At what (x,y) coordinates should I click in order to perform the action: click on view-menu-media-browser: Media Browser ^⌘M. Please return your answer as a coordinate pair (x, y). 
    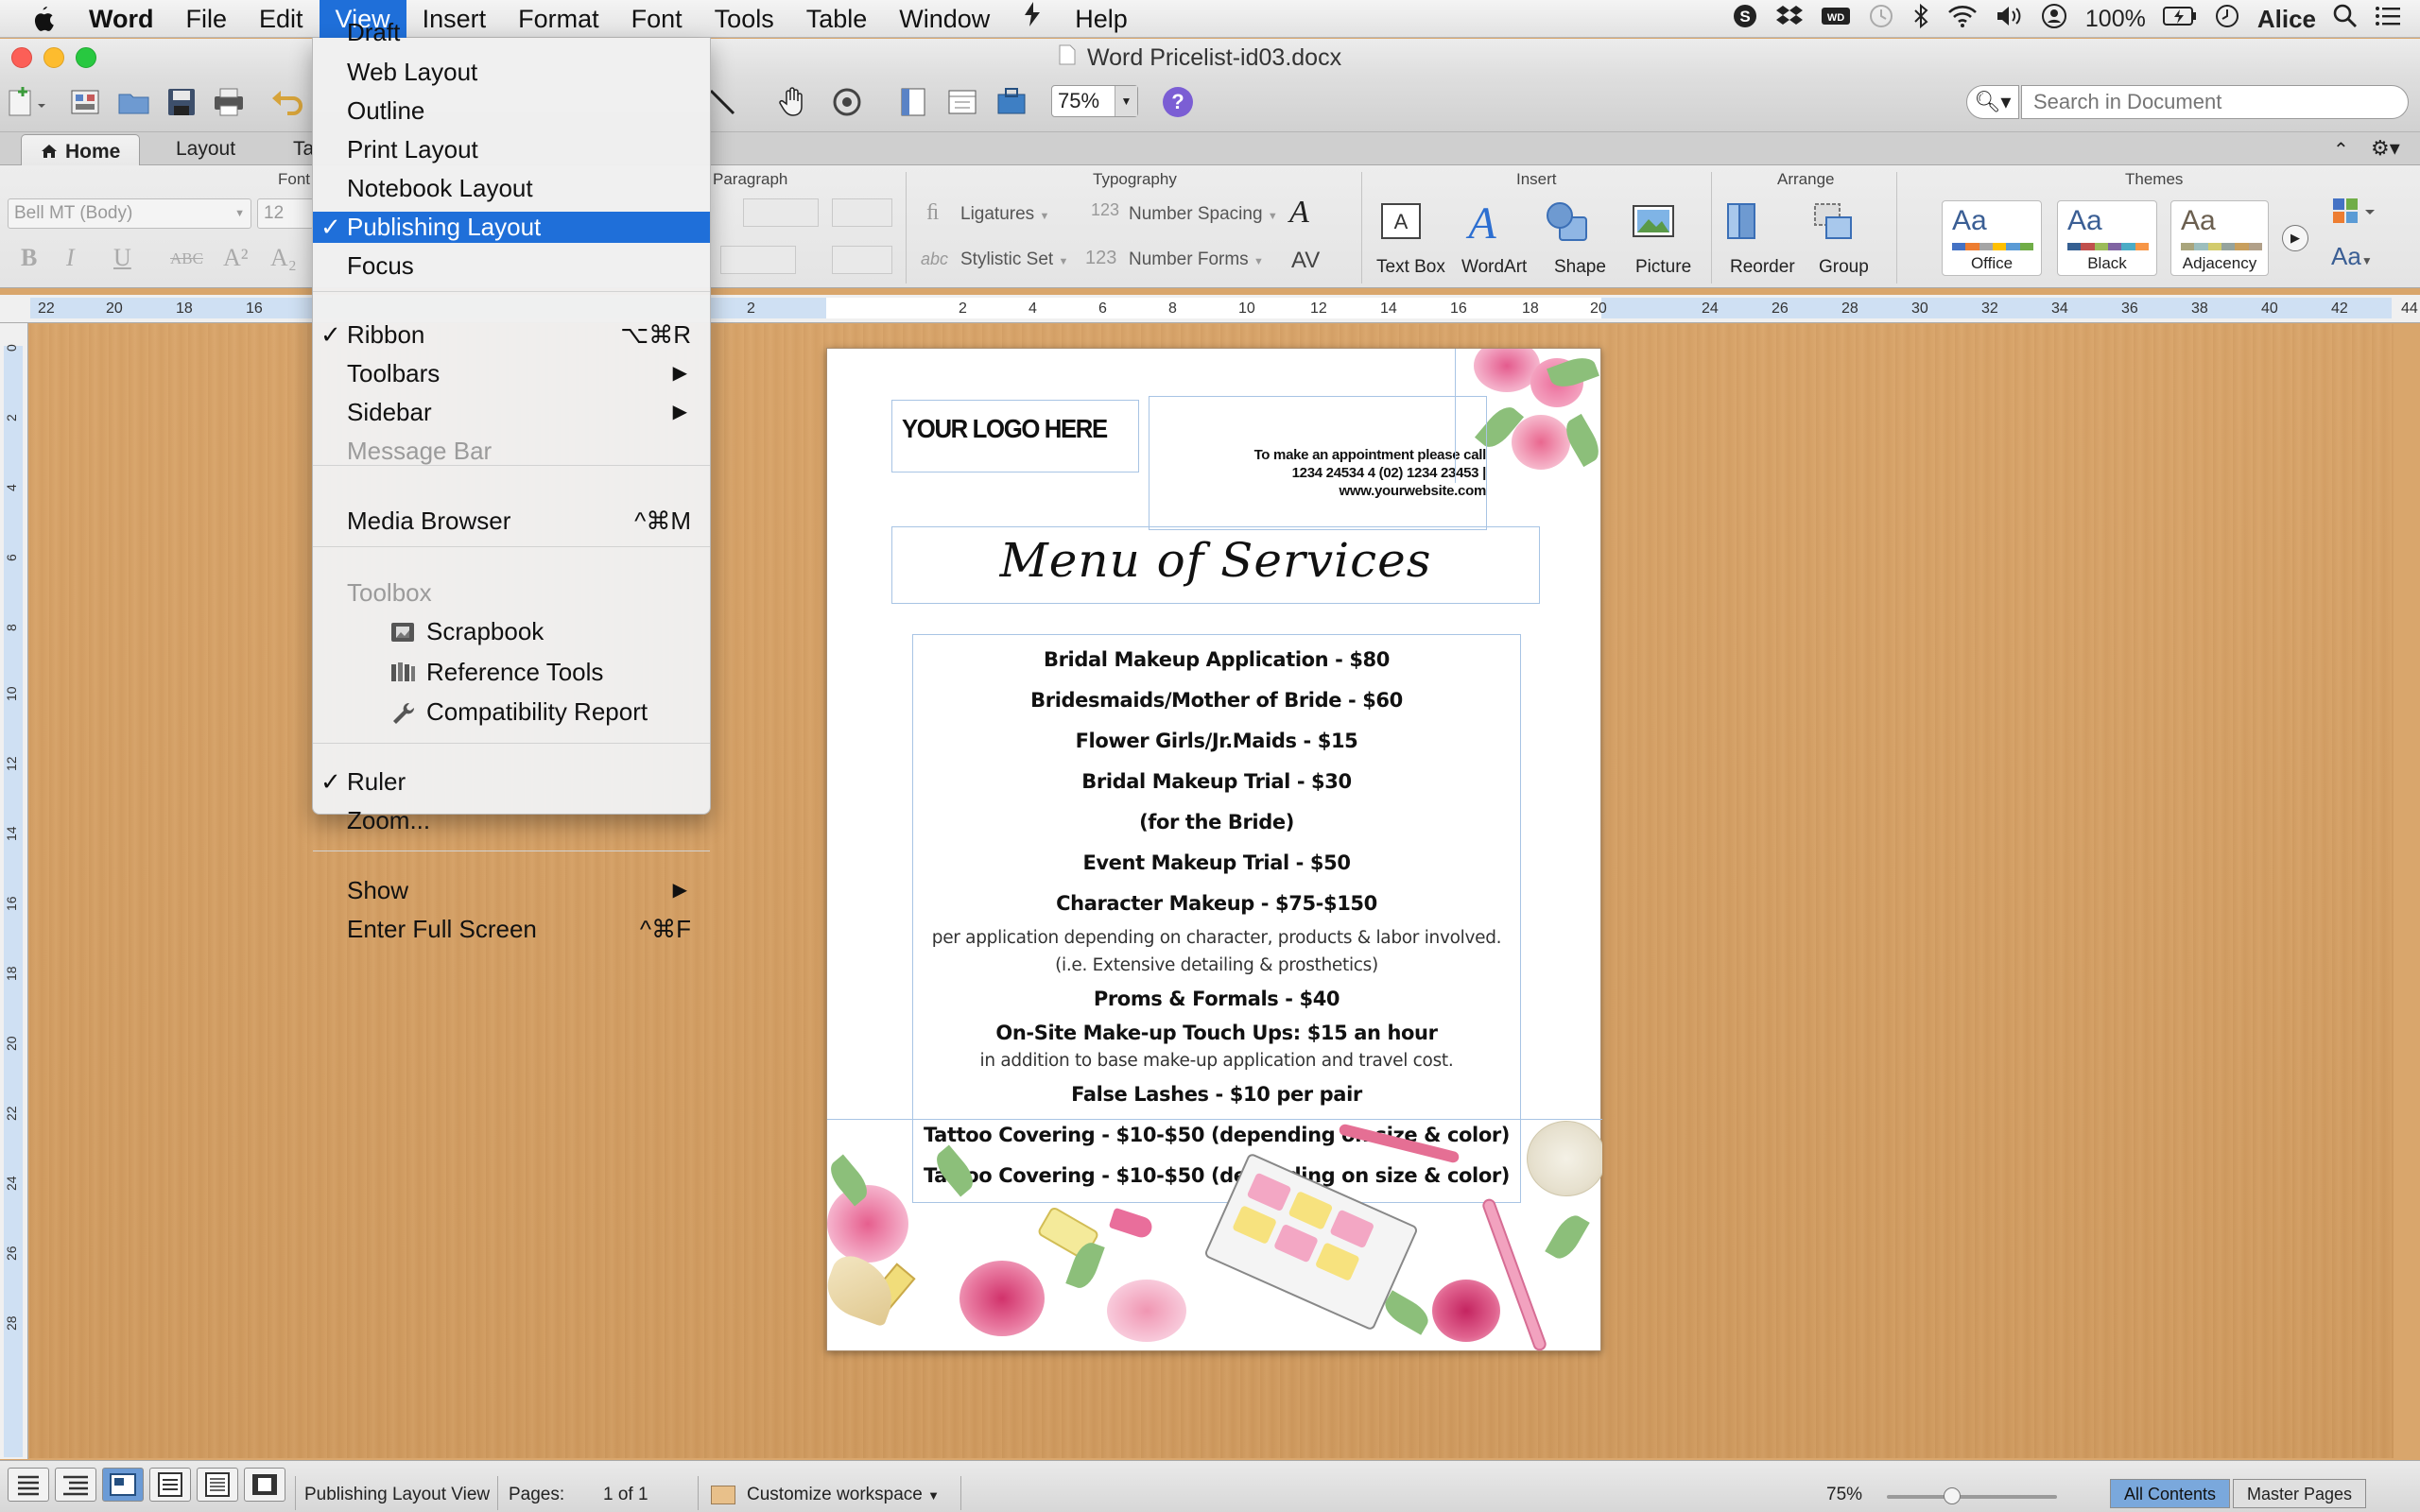
    Looking at the image, I should click on (512, 521).